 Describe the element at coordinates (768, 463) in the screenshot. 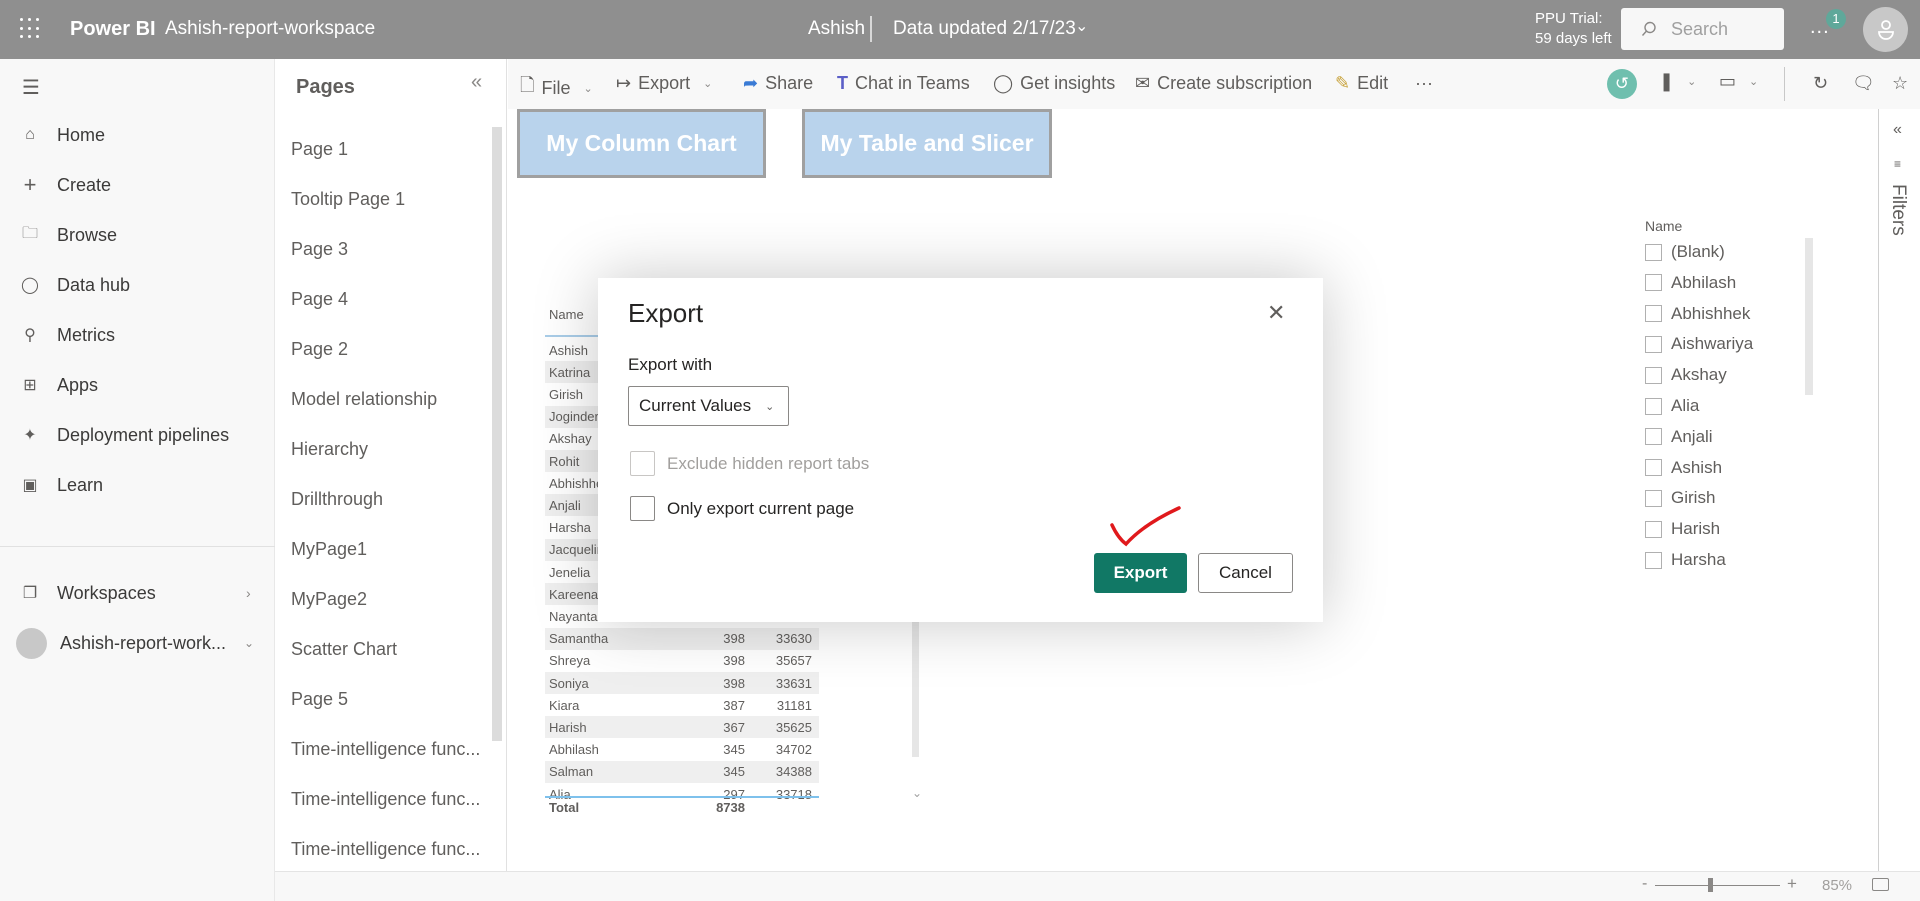

I see `exclude-hidden-tabs-label: Exclude hidden report tabs` at that location.